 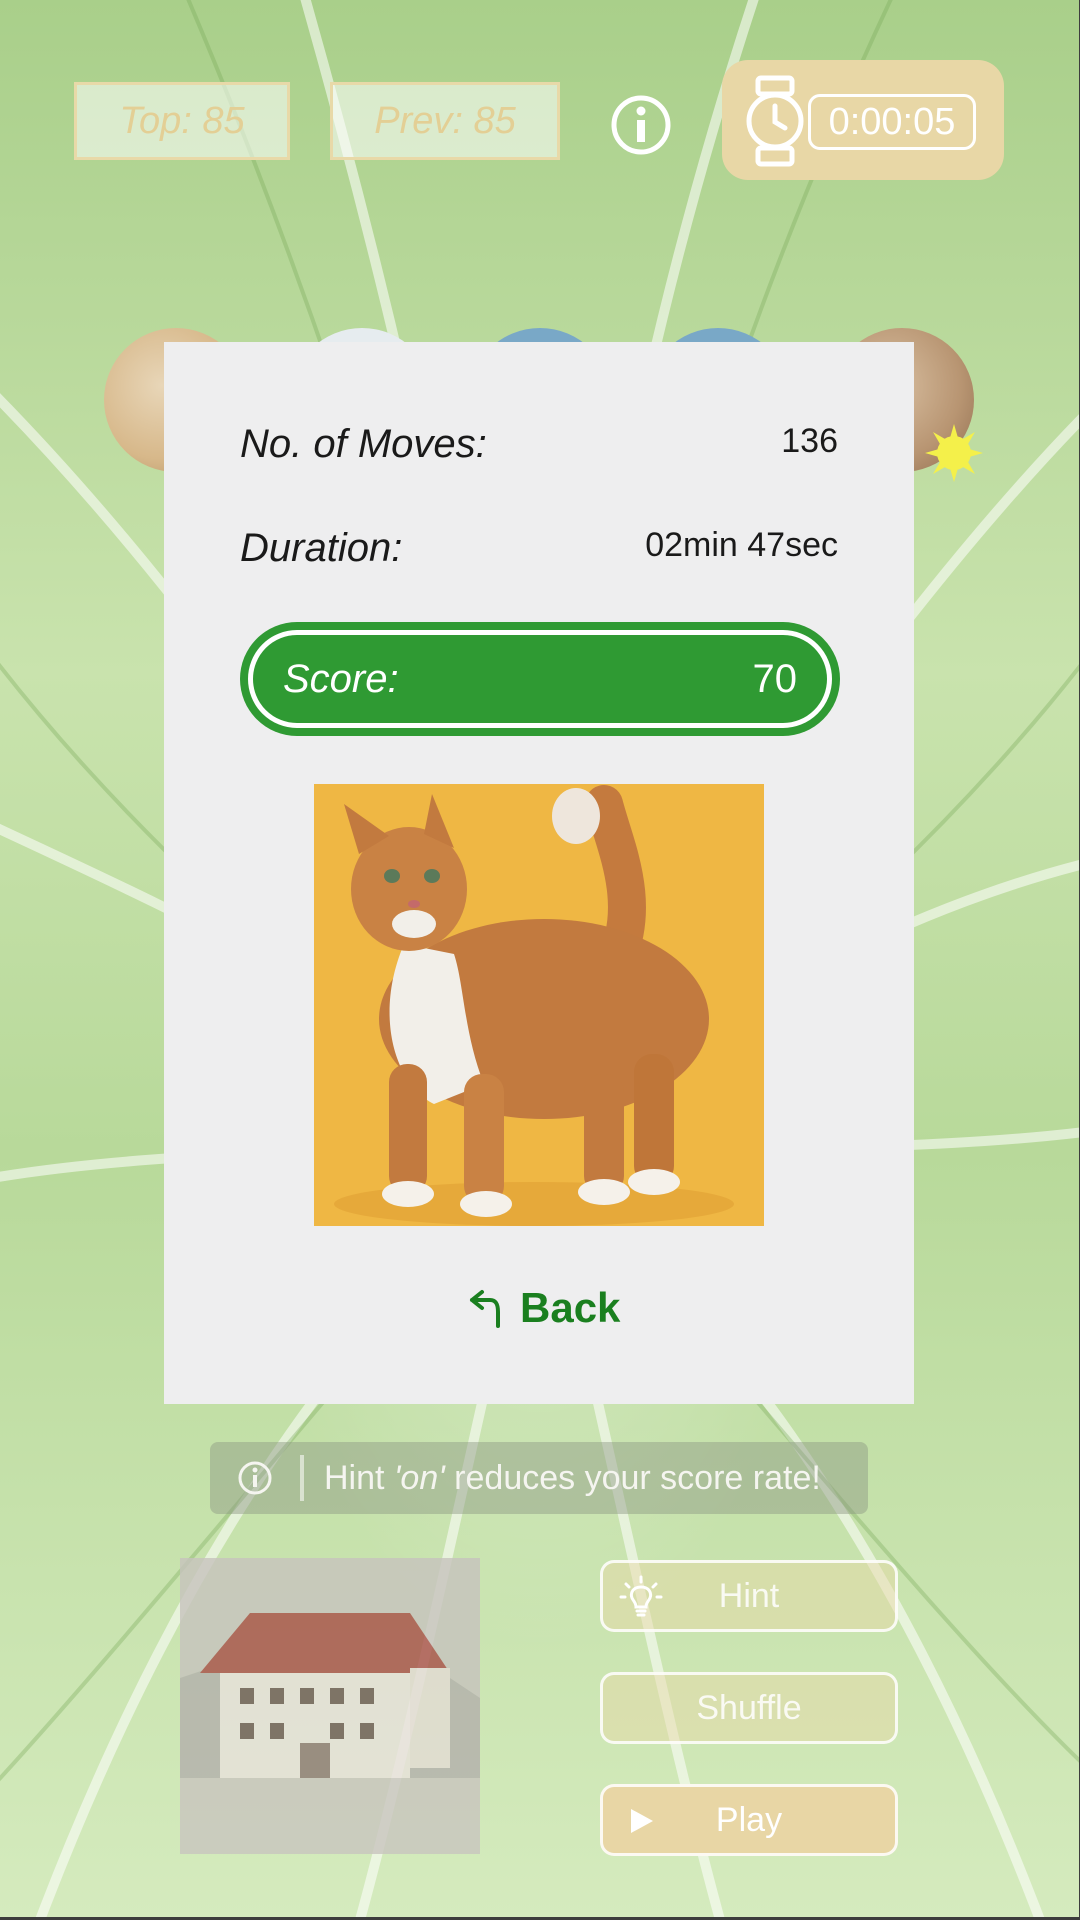 I want to click on play-icon, so click(x=642, y=1821).